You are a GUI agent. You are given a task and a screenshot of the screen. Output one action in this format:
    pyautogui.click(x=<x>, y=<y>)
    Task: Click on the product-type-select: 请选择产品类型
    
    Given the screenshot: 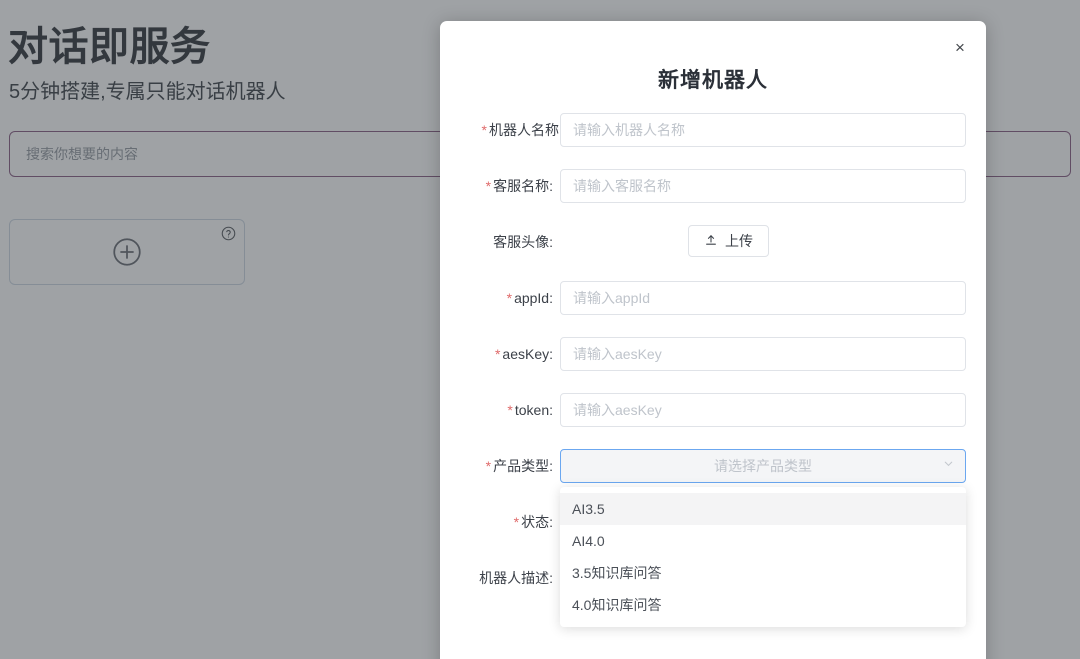 What is the action you would take?
    pyautogui.click(x=763, y=466)
    